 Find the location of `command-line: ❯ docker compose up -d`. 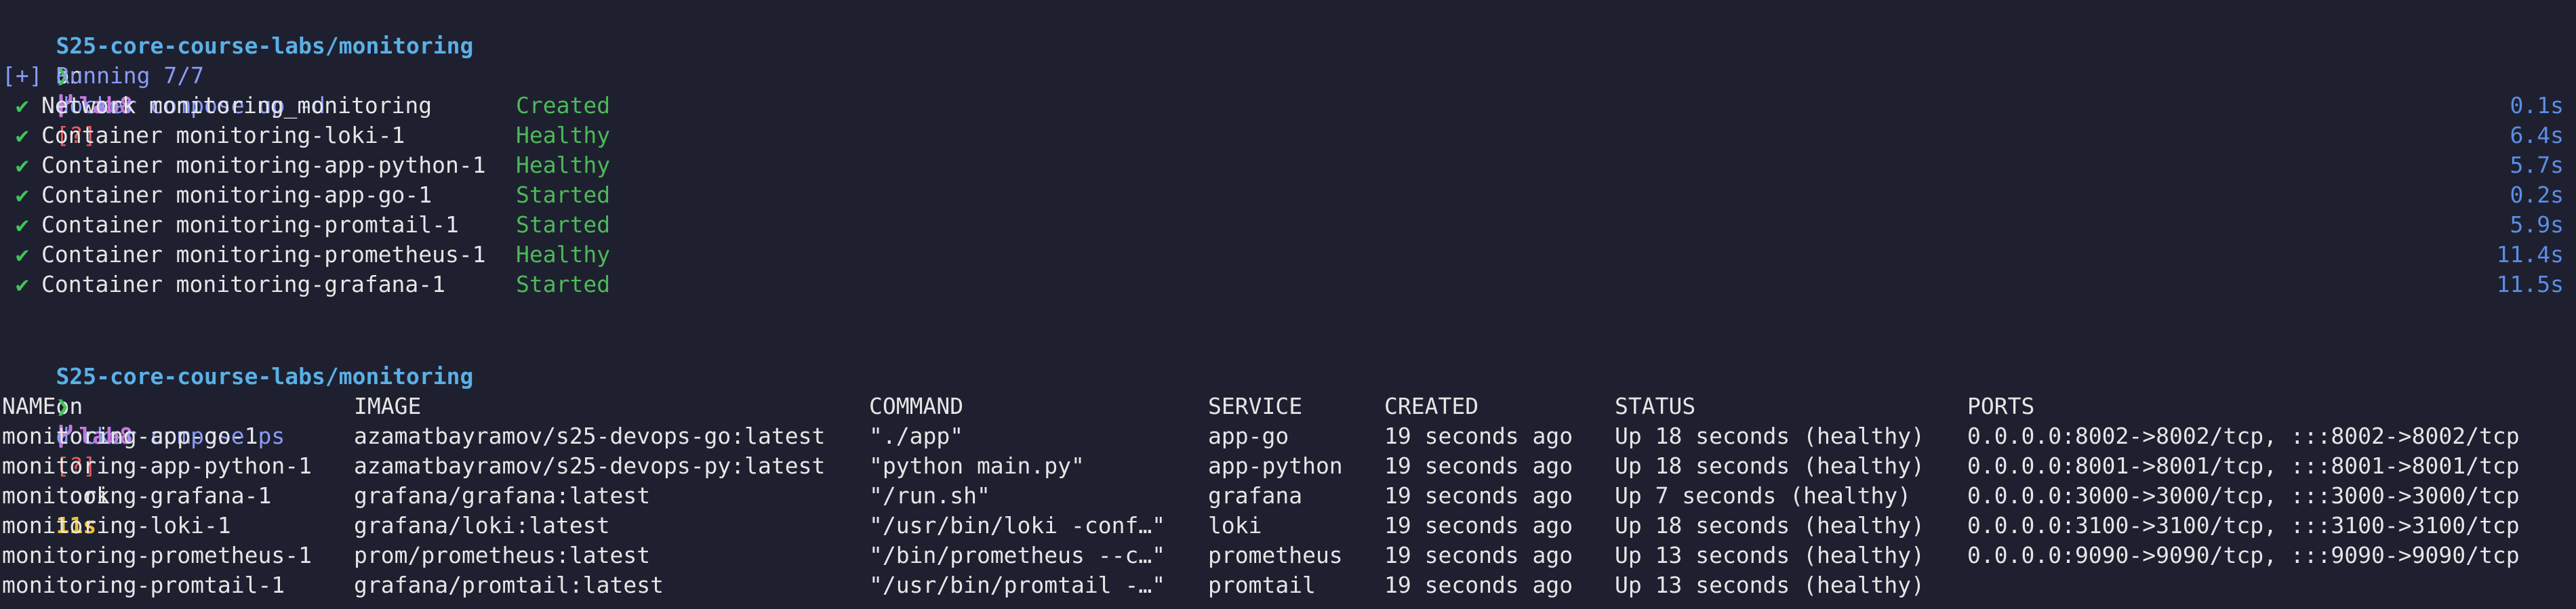

command-line: ❯ docker compose up -d is located at coordinates (1289, 75).